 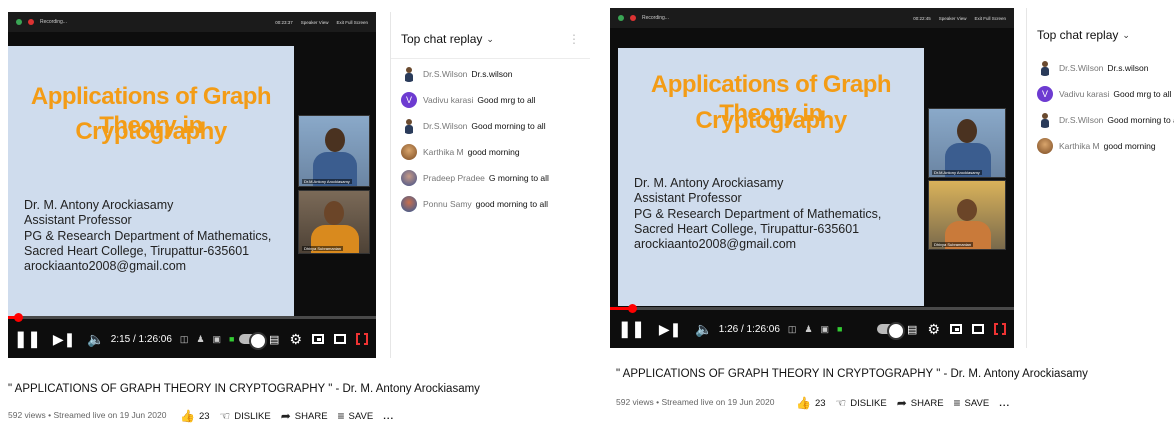 What do you see at coordinates (311, 416) in the screenshot?
I see `share-label: SHARE` at bounding box center [311, 416].